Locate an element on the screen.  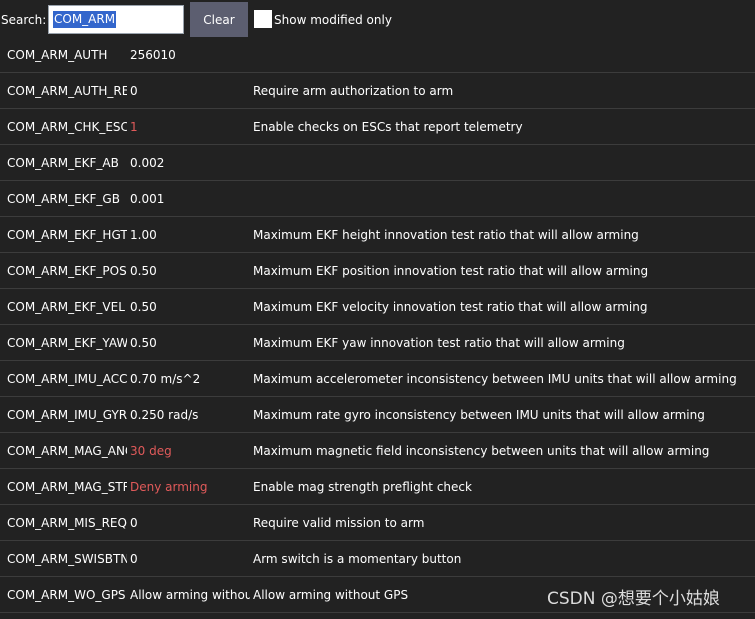
param-value: 0.70 m/s^2 is located at coordinates (165, 379).